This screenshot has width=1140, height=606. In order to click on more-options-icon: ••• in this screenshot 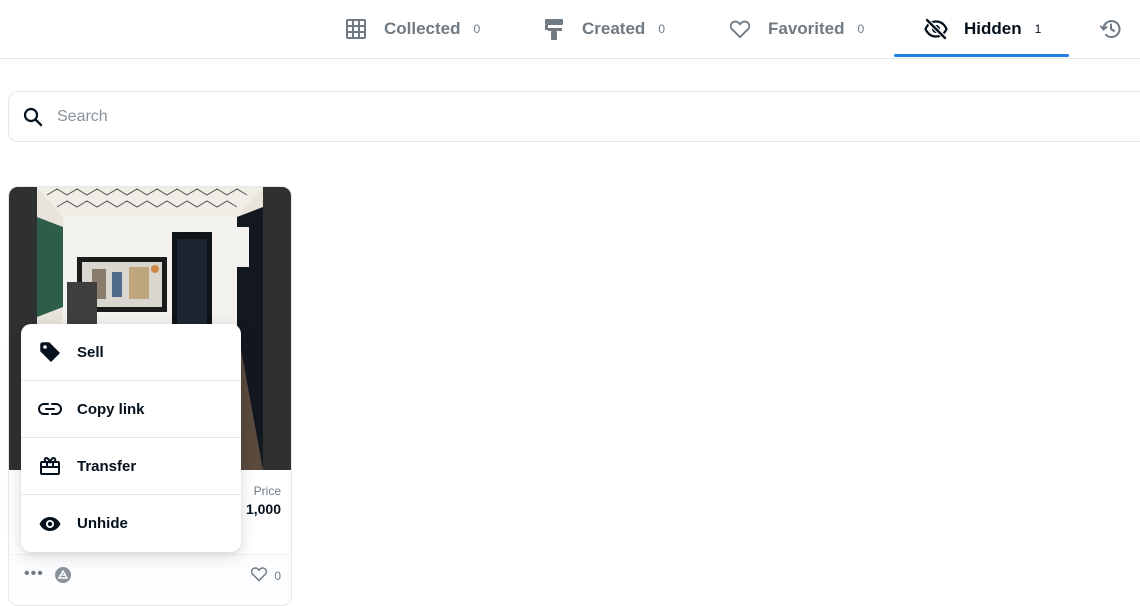, I will do `click(34, 574)`.